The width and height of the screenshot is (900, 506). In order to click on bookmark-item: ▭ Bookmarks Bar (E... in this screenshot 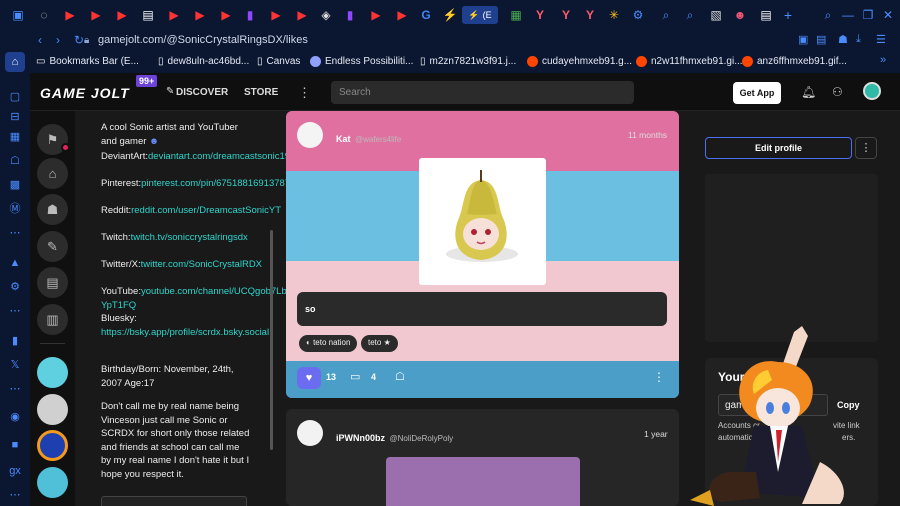, I will do `click(87, 61)`.